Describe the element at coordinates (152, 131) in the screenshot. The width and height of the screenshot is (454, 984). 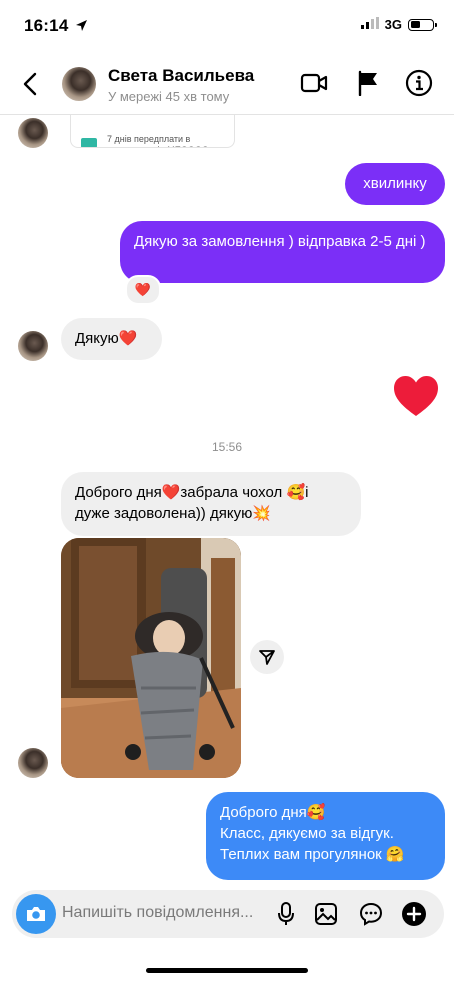
I see `shared-ad-card: 7 днів передплати в подарунок від MEGOGO` at that location.